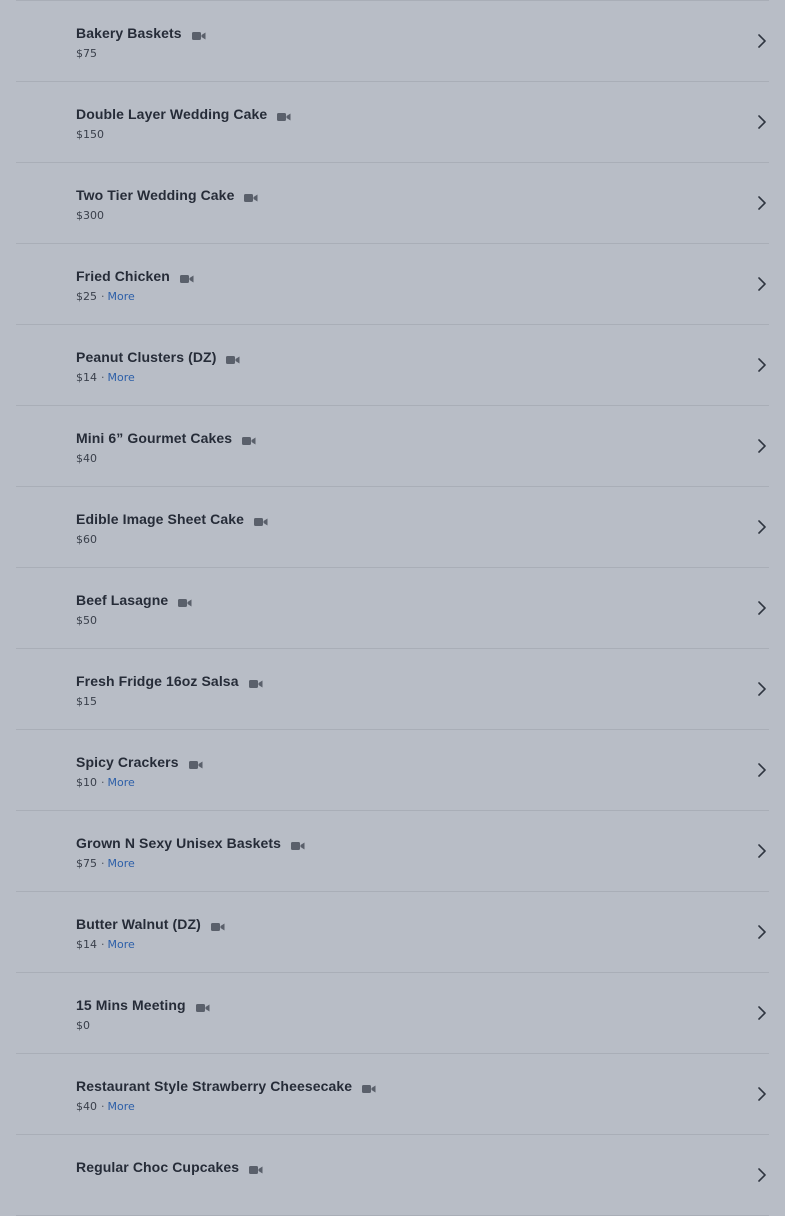 This screenshot has height=1216, width=785. Describe the element at coordinates (123, 276) in the screenshot. I see `item-title: Fried Chicken` at that location.